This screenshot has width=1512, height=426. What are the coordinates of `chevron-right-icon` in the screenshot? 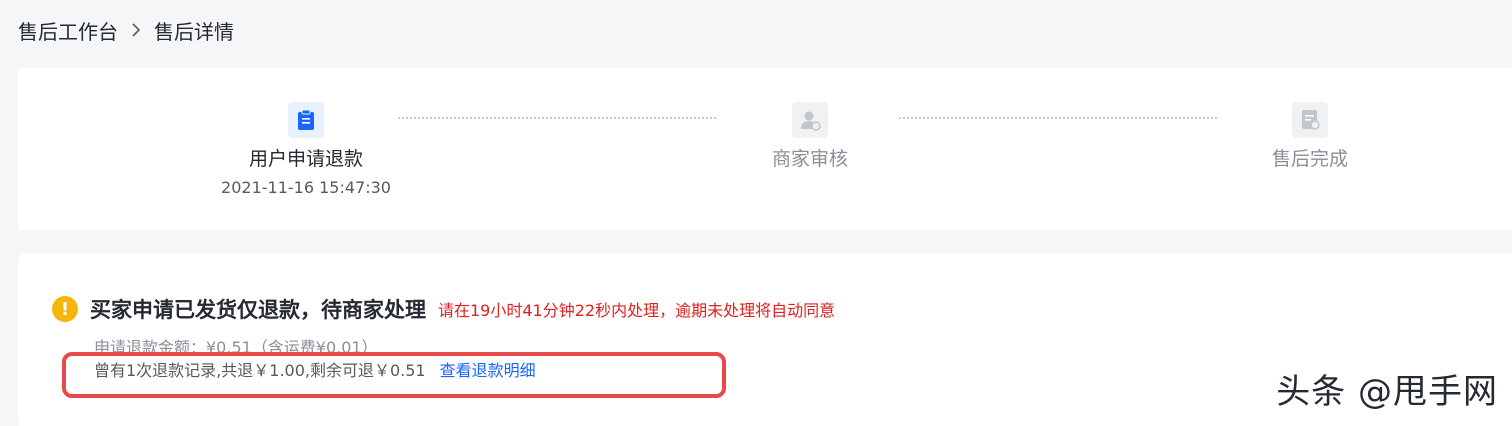 It's located at (136, 30).